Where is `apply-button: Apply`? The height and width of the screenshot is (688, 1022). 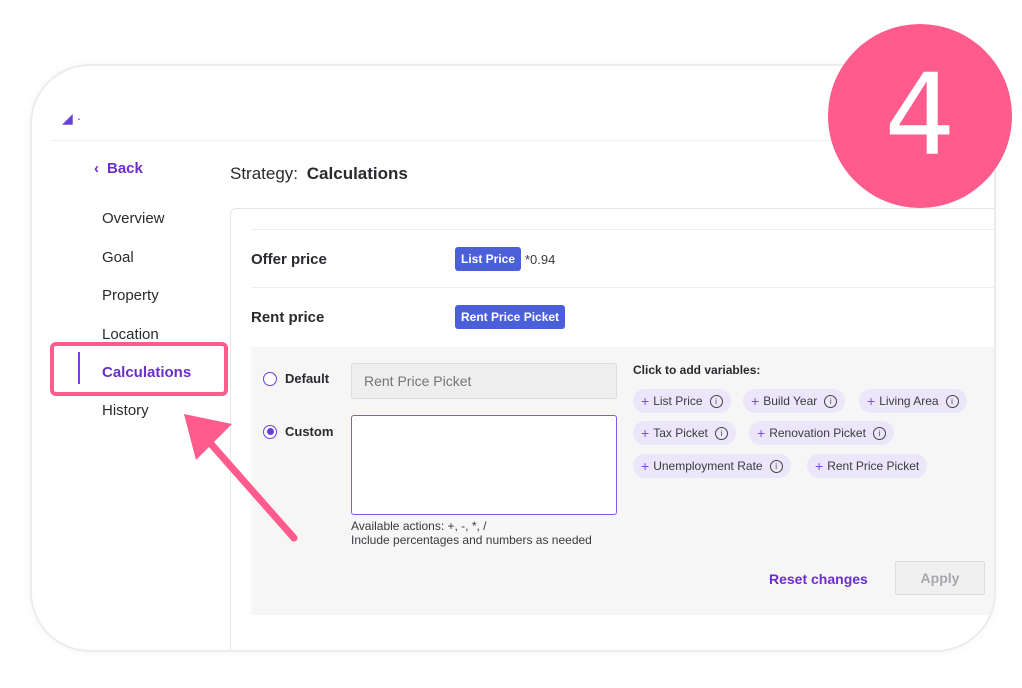 apply-button: Apply is located at coordinates (940, 578).